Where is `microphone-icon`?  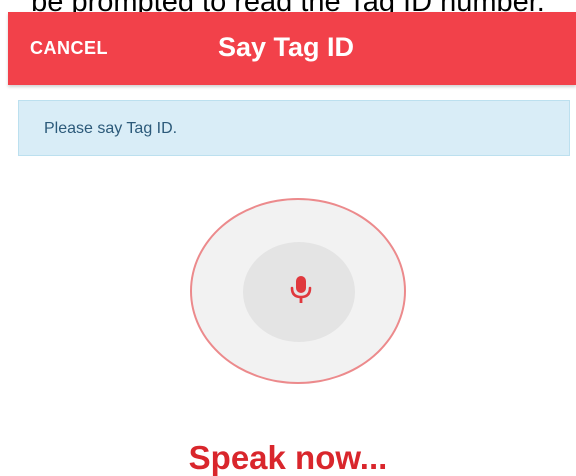
microphone-icon is located at coordinates (301, 289).